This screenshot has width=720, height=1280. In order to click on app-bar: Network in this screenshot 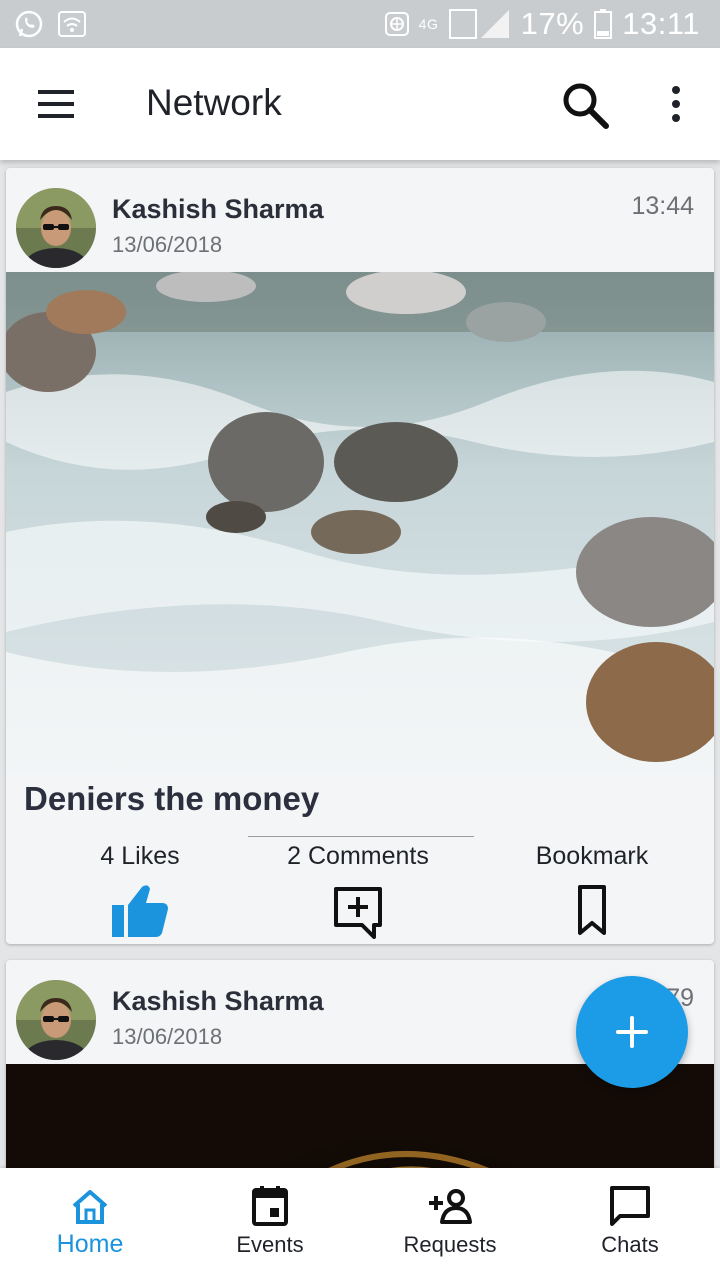, I will do `click(360, 104)`.